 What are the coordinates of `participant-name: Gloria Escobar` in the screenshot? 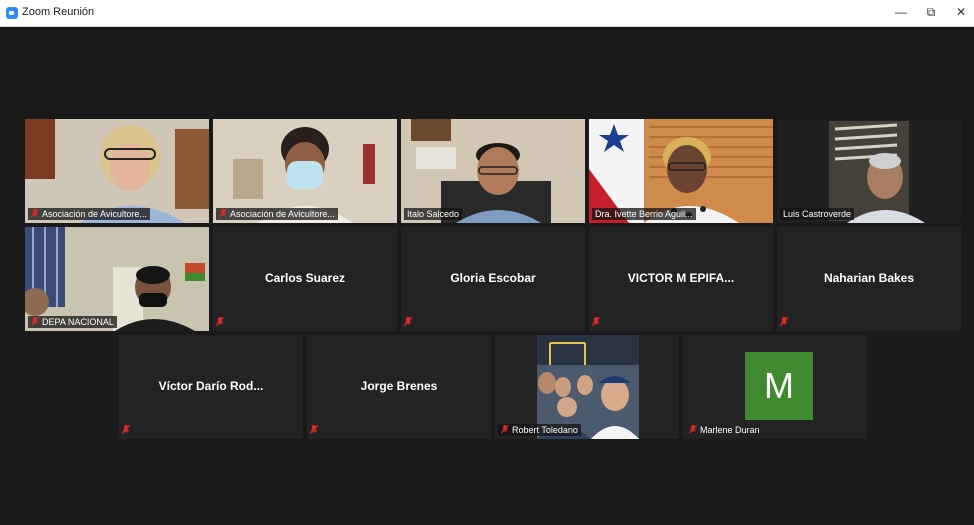 It's located at (493, 278).